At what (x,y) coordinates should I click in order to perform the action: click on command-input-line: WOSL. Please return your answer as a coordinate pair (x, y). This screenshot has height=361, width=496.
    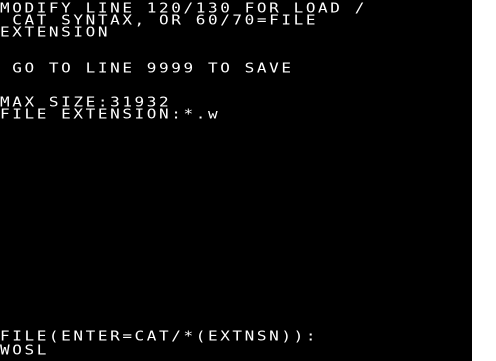
    Looking at the image, I should click on (24, 350).